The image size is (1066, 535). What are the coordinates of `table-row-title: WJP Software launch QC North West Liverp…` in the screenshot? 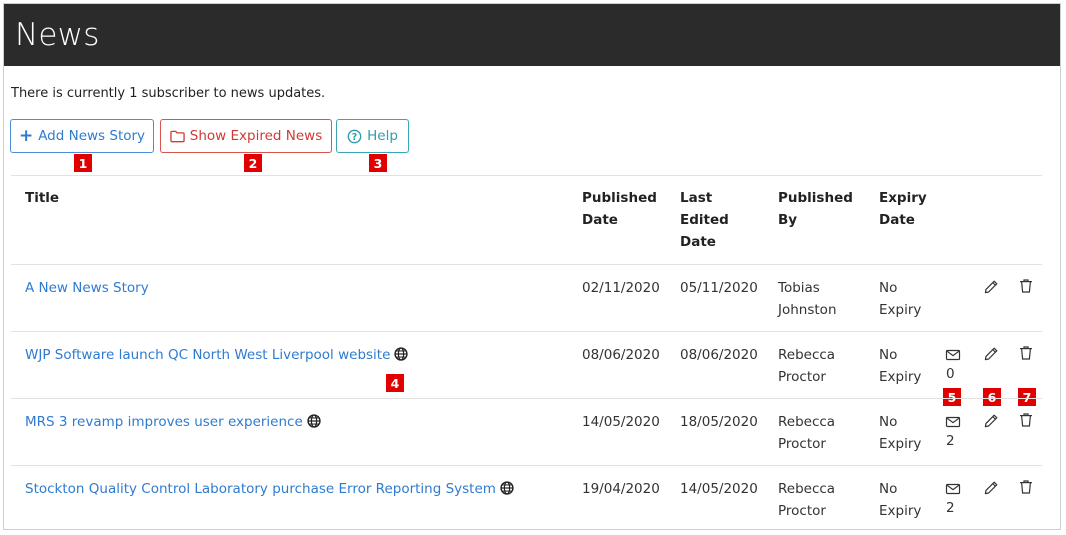 It's located at (217, 355).